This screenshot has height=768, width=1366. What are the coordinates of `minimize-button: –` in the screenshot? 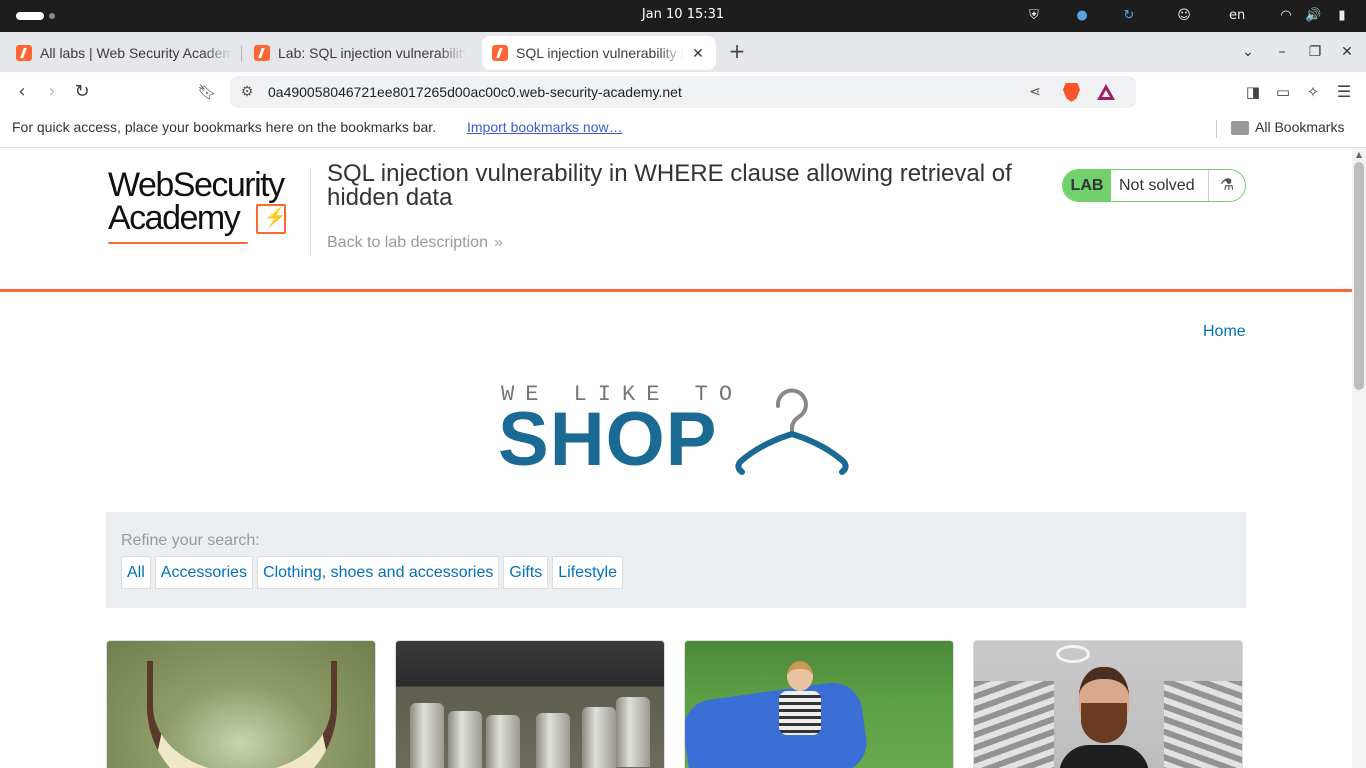 It's located at (1282, 52).